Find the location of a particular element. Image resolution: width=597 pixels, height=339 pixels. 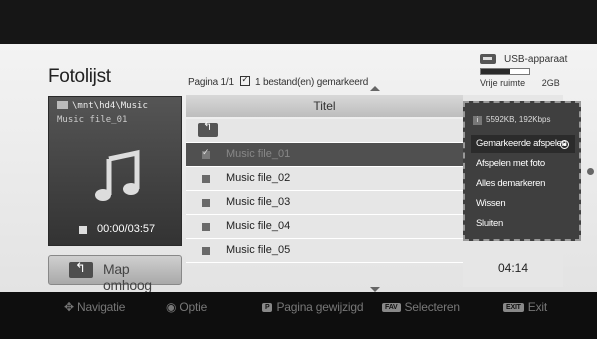

option-label: Wissen is located at coordinates (491, 203).